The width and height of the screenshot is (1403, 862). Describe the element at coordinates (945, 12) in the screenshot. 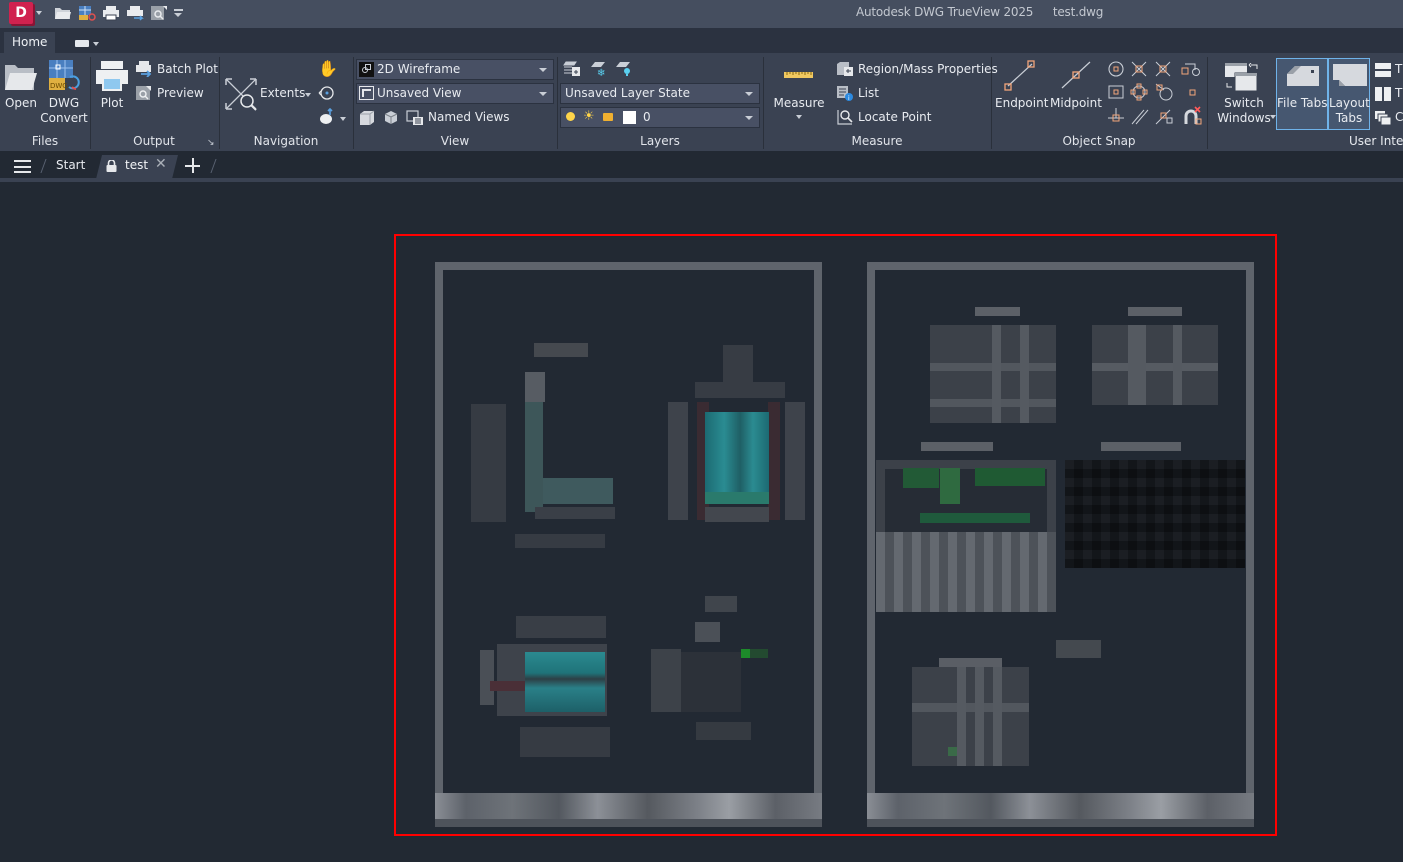

I see `app-name: Autodesk DWG TrueView 2025` at that location.